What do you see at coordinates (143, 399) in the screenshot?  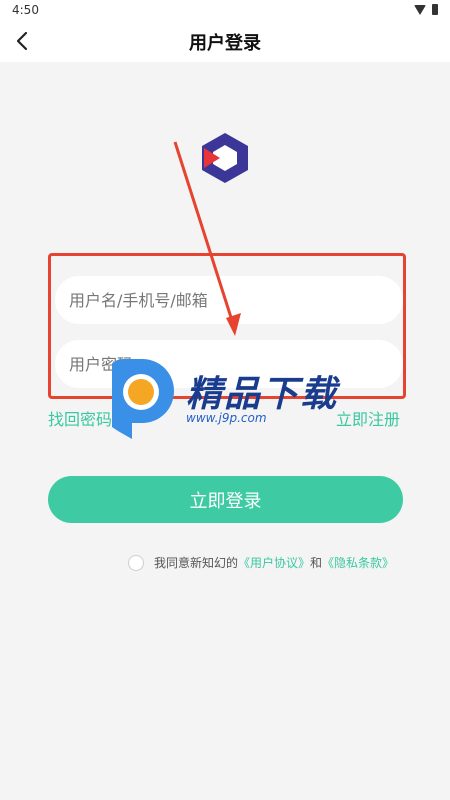 I see `watermark-logo-icon` at bounding box center [143, 399].